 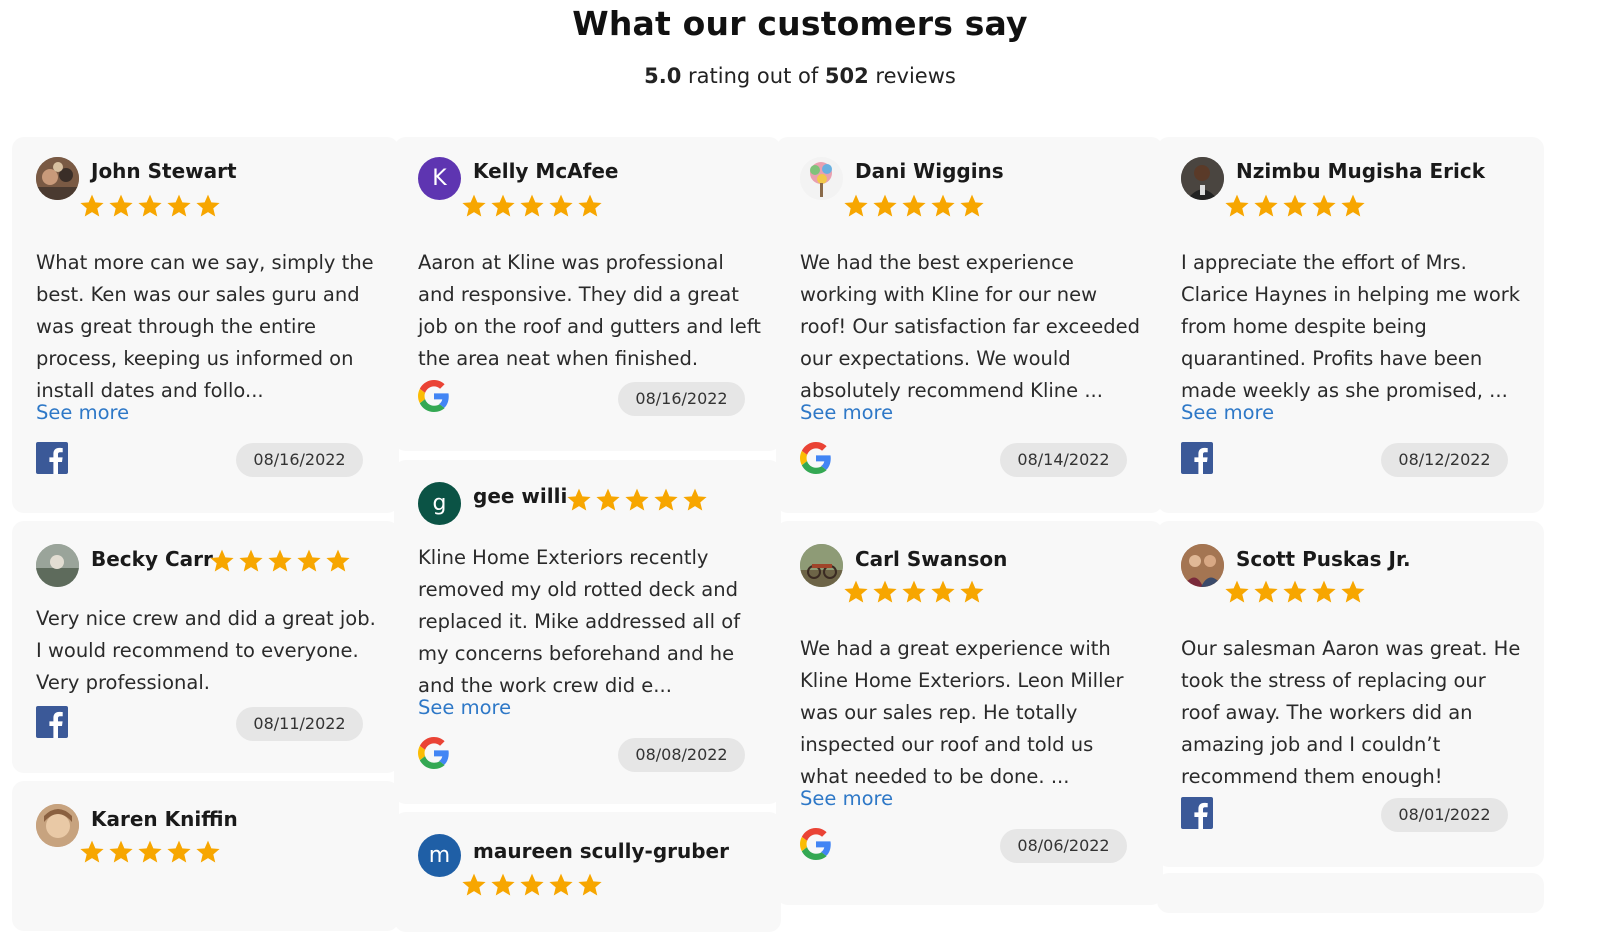 What do you see at coordinates (299, 724) in the screenshot?
I see `review-date: 08/11/2022` at bounding box center [299, 724].